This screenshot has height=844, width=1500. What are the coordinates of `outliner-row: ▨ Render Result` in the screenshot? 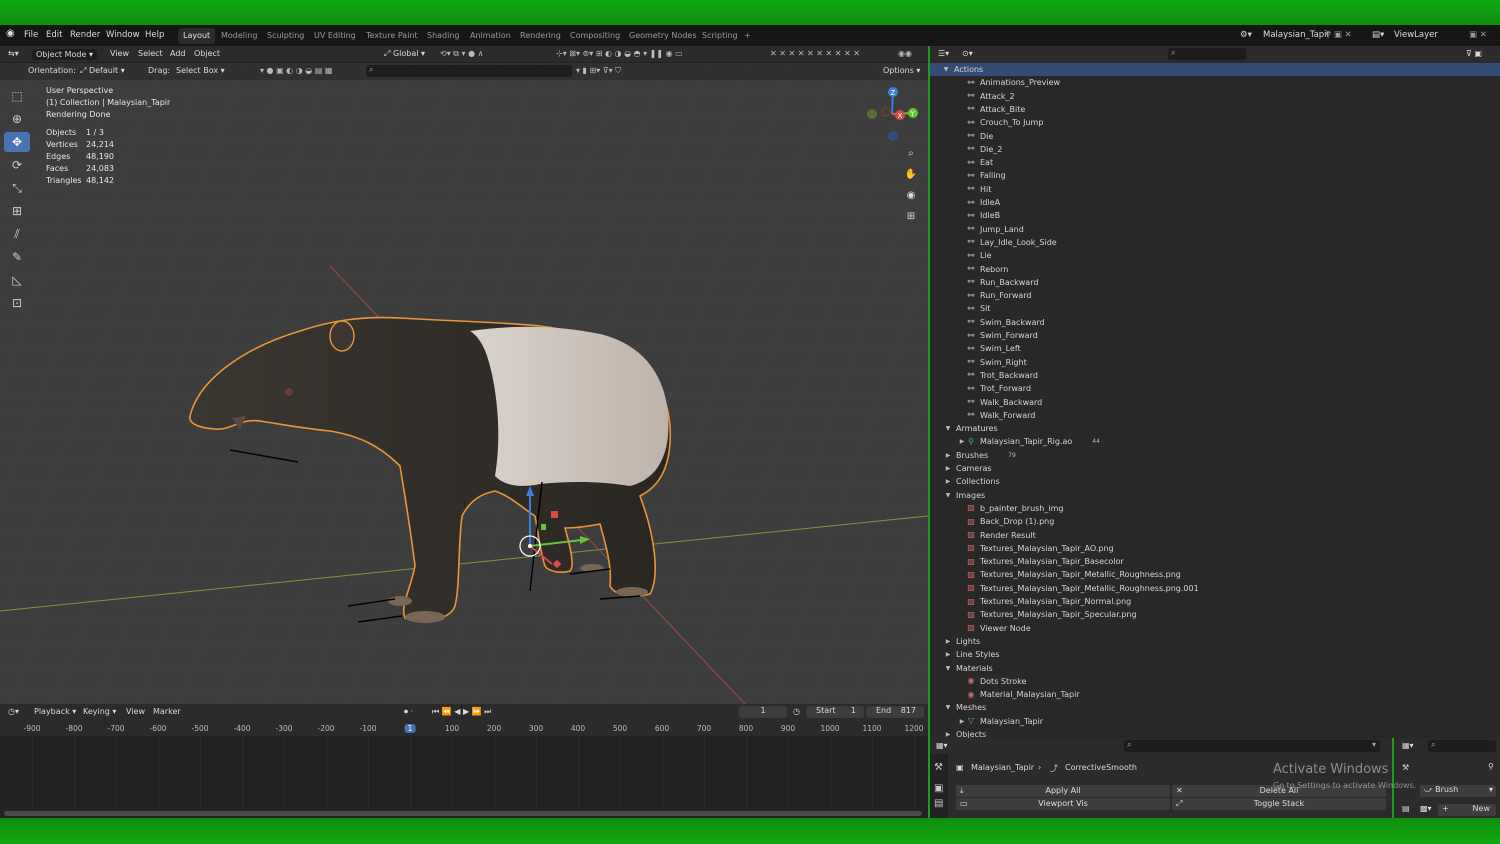 It's located at (1215, 535).